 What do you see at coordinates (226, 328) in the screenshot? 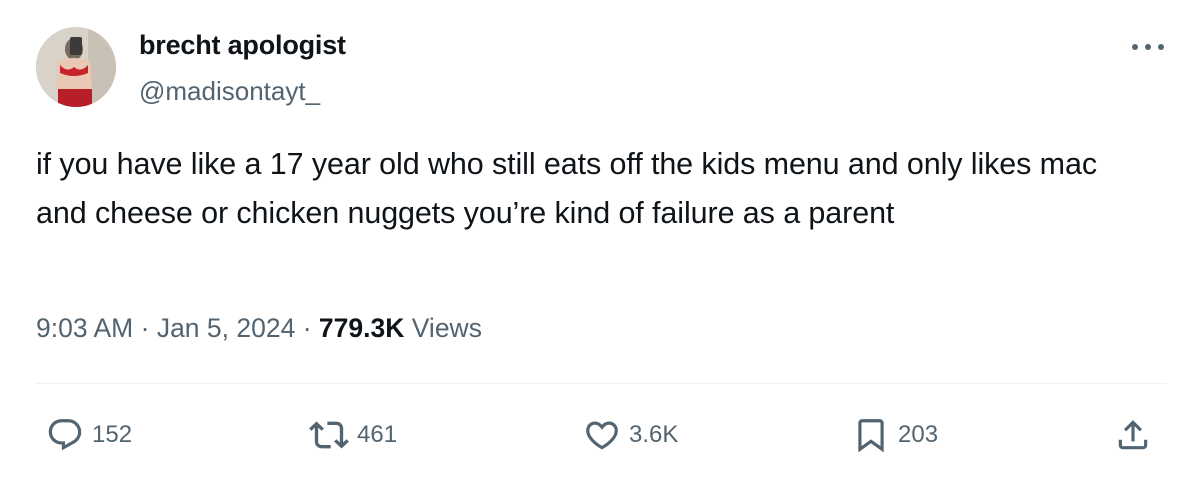
I see `tweet-date: Jan 5, 2024` at bounding box center [226, 328].